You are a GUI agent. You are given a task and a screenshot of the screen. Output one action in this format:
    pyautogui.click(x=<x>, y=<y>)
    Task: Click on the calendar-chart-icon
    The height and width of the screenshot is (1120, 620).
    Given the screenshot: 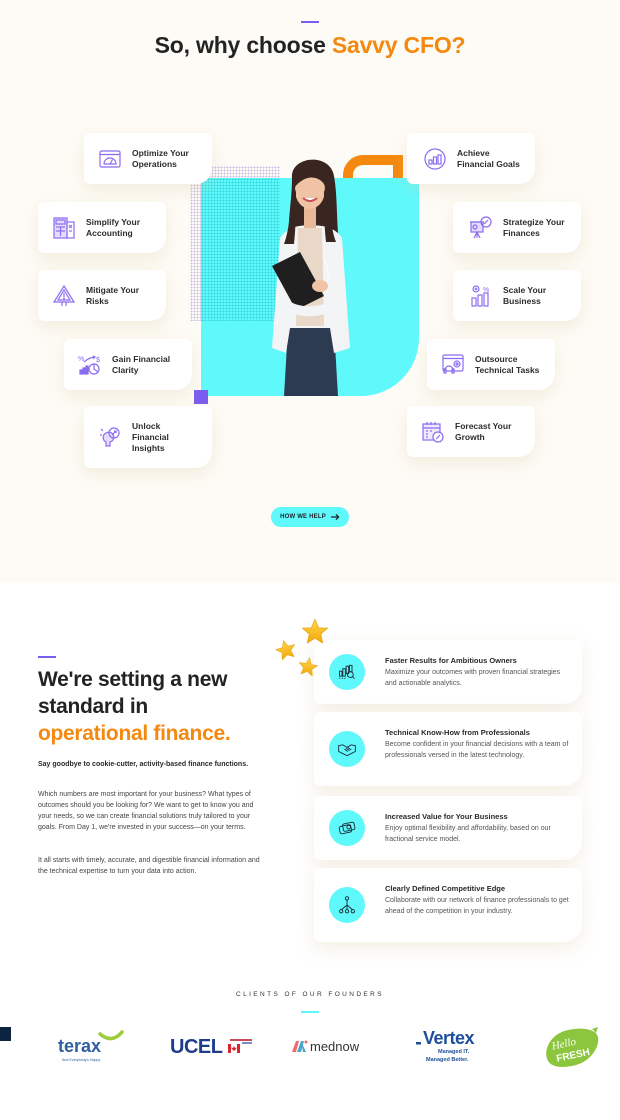 What is the action you would take?
    pyautogui.click(x=433, y=432)
    